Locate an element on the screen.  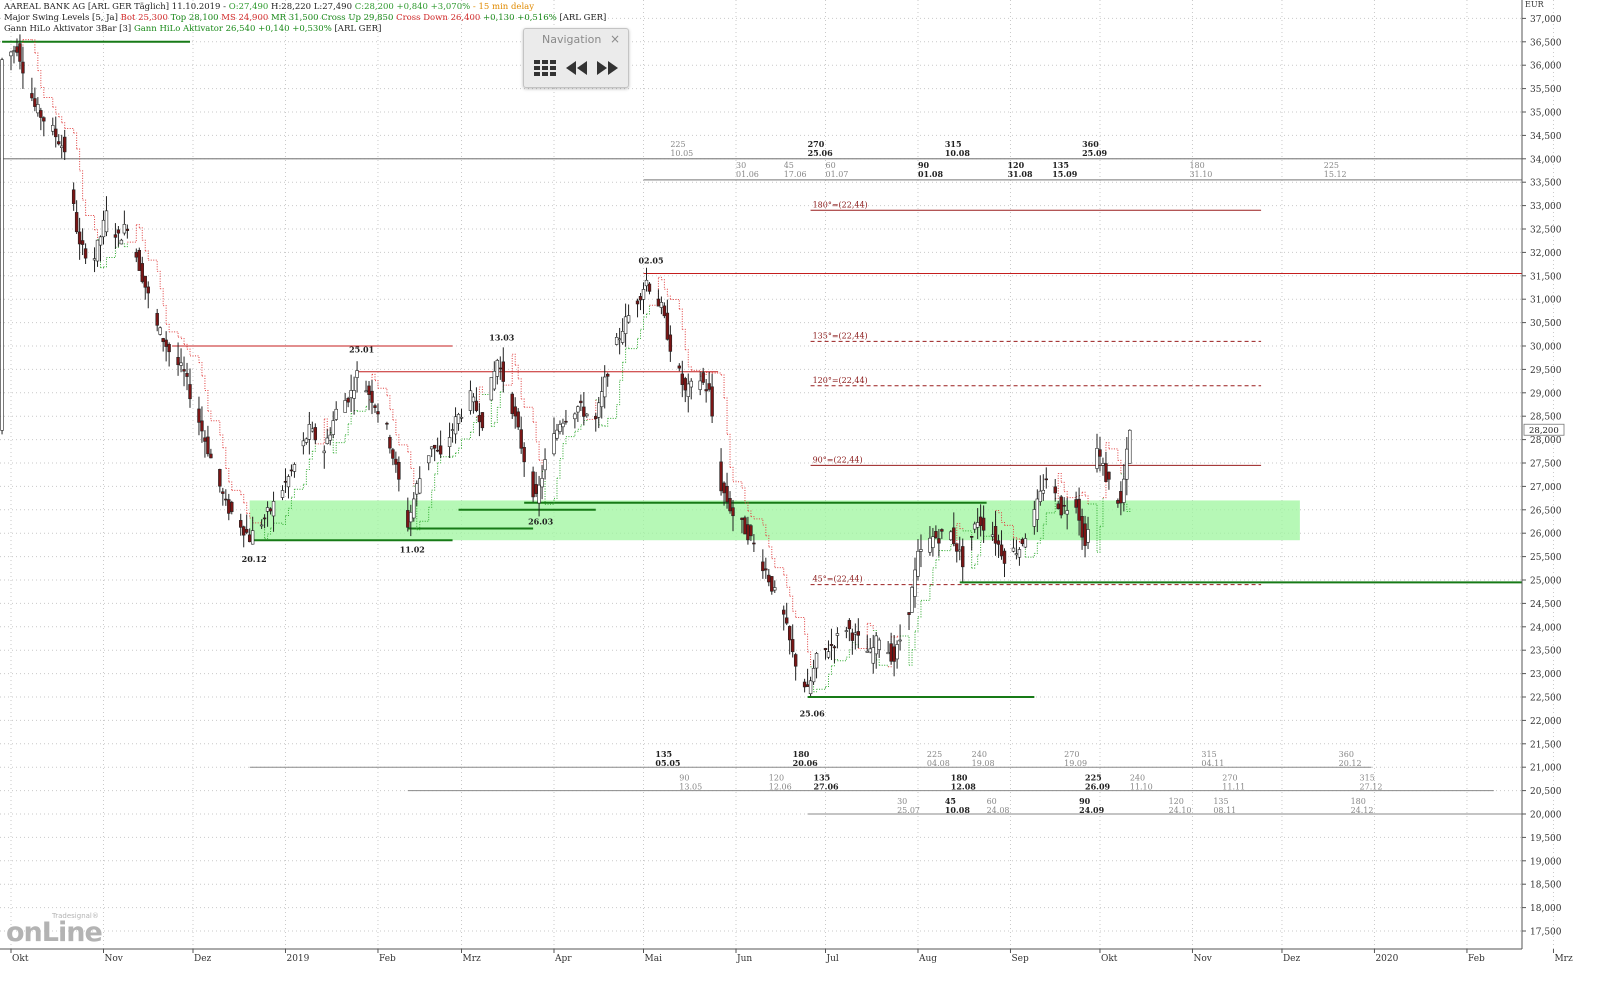
time-cycle-degree: 270 is located at coordinates (1071, 754).